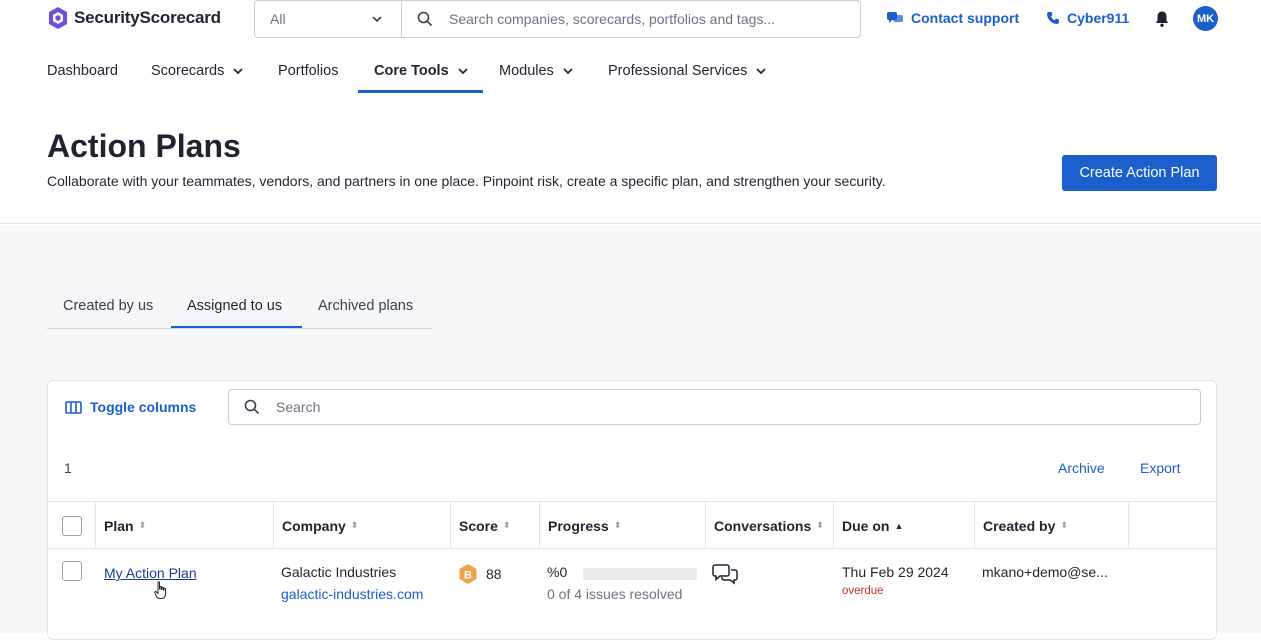  Describe the element at coordinates (494, 574) in the screenshot. I see `score-value: 88` at that location.